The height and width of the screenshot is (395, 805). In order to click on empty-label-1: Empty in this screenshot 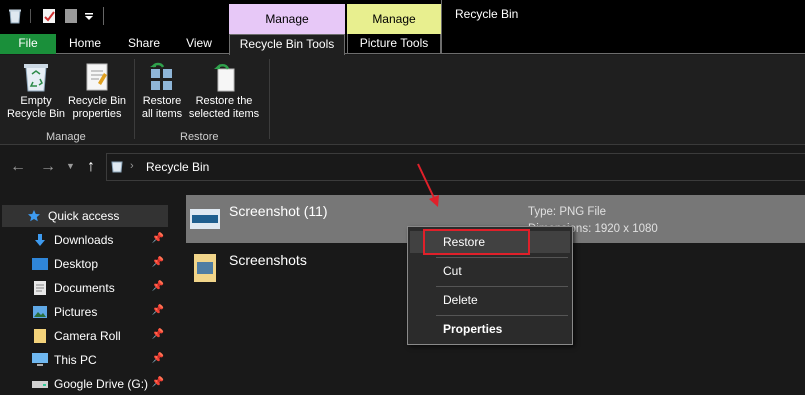, I will do `click(36, 101)`.